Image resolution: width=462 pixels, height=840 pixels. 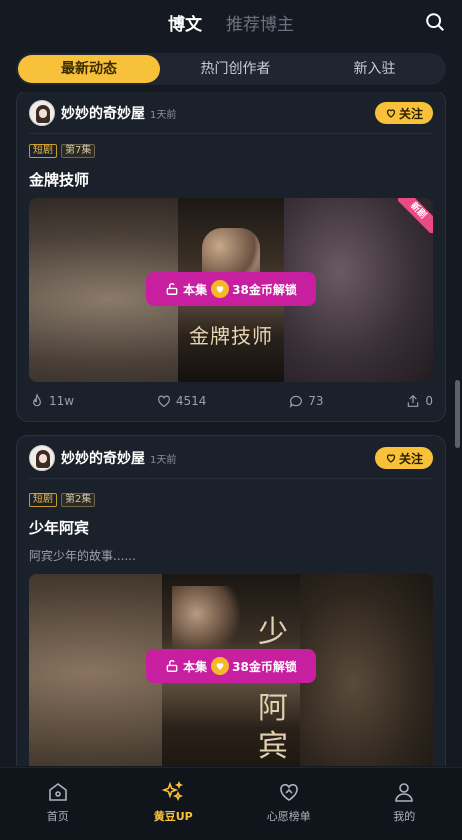 I want to click on bottom-nav: 首页 黄豆UP 心愿榜单 我的, so click(x=231, y=803).